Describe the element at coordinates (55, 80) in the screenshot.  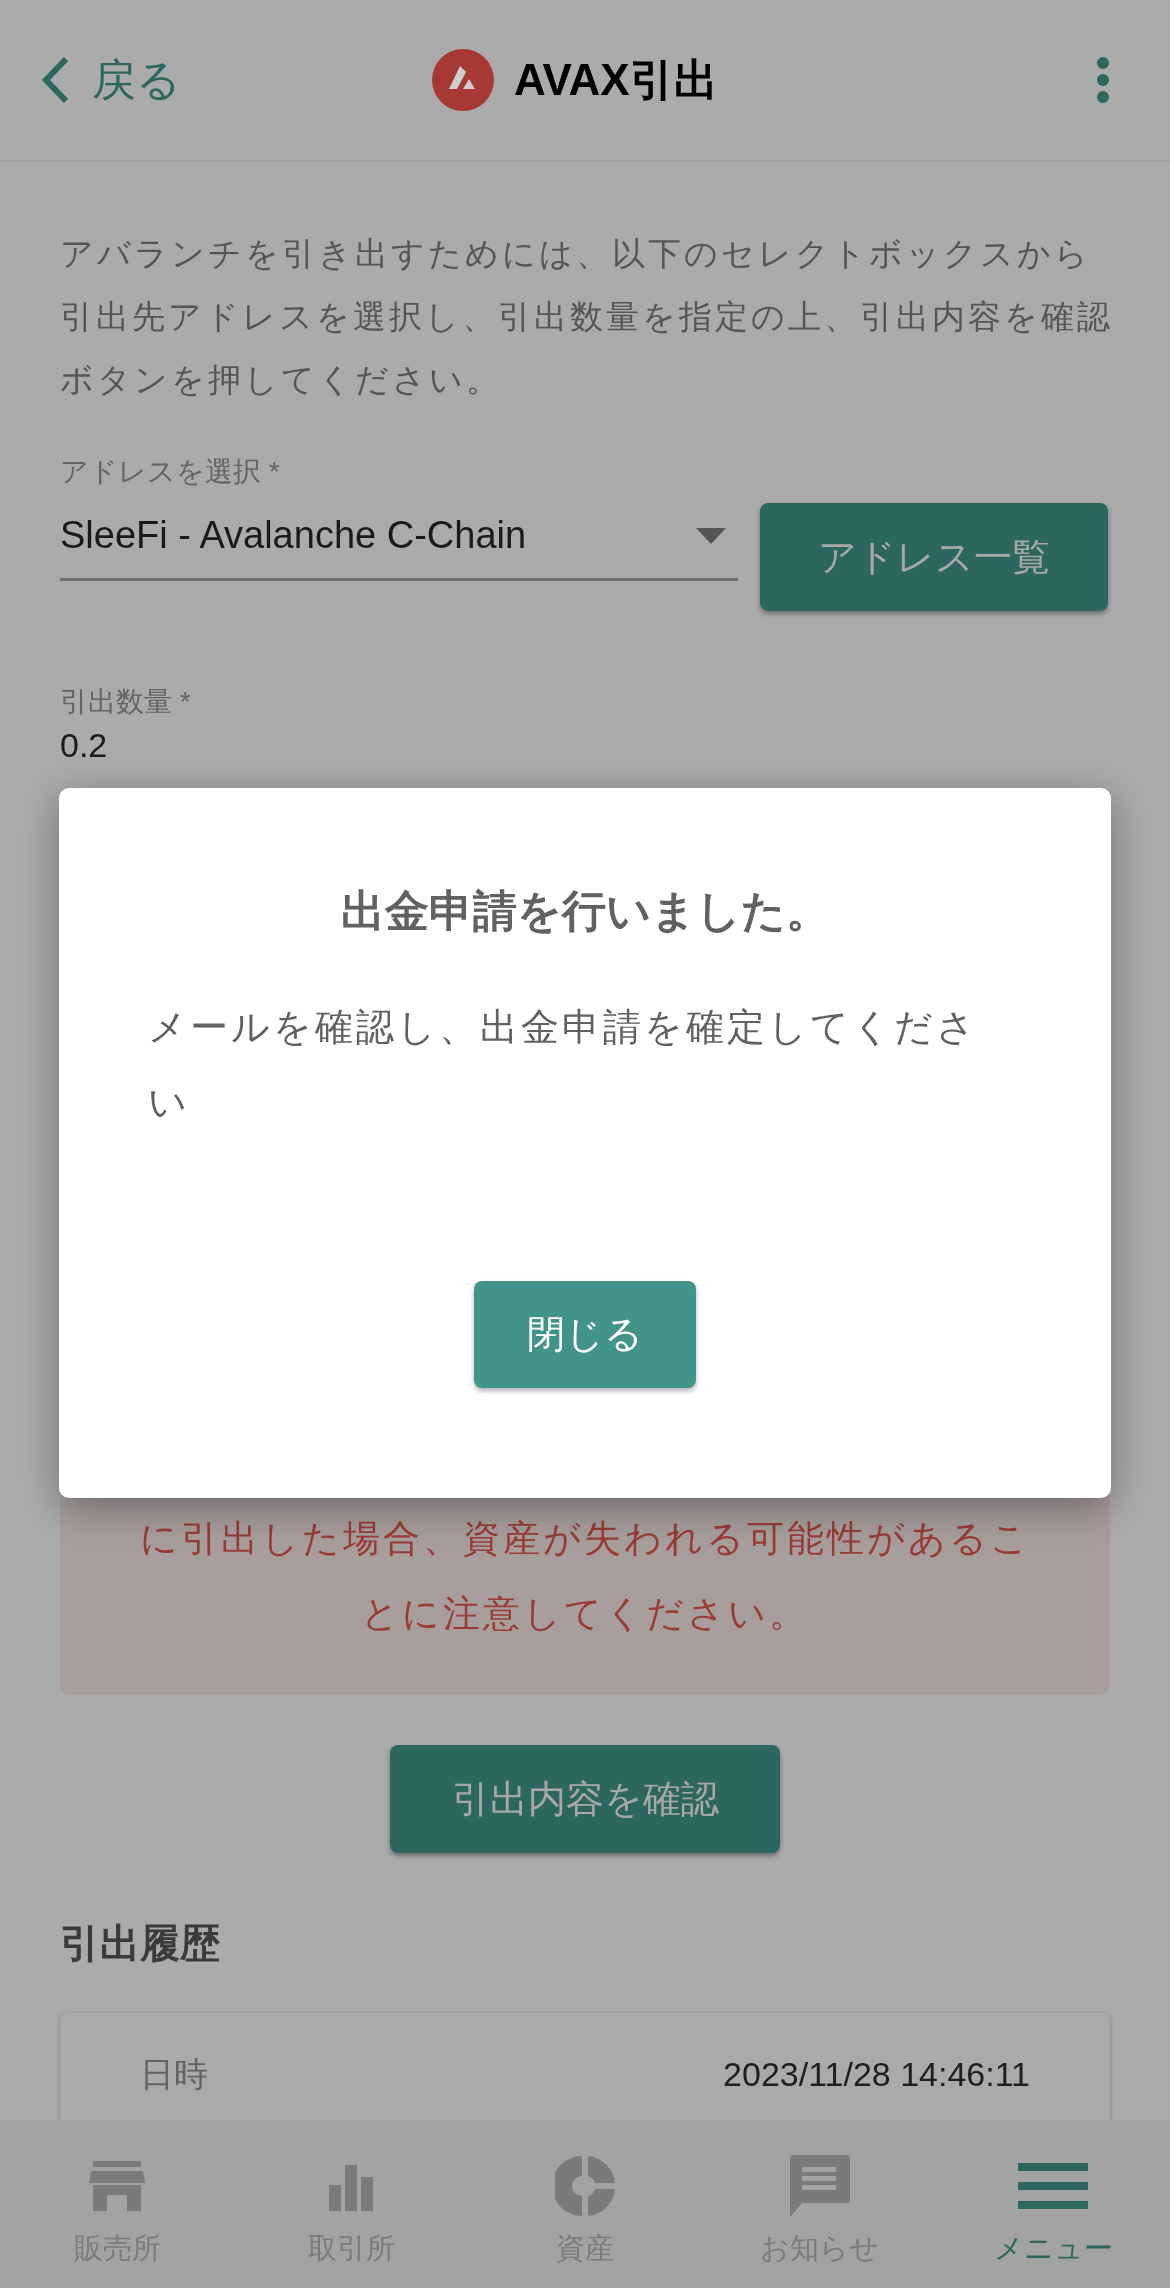
I see `chevron-left-icon` at that location.